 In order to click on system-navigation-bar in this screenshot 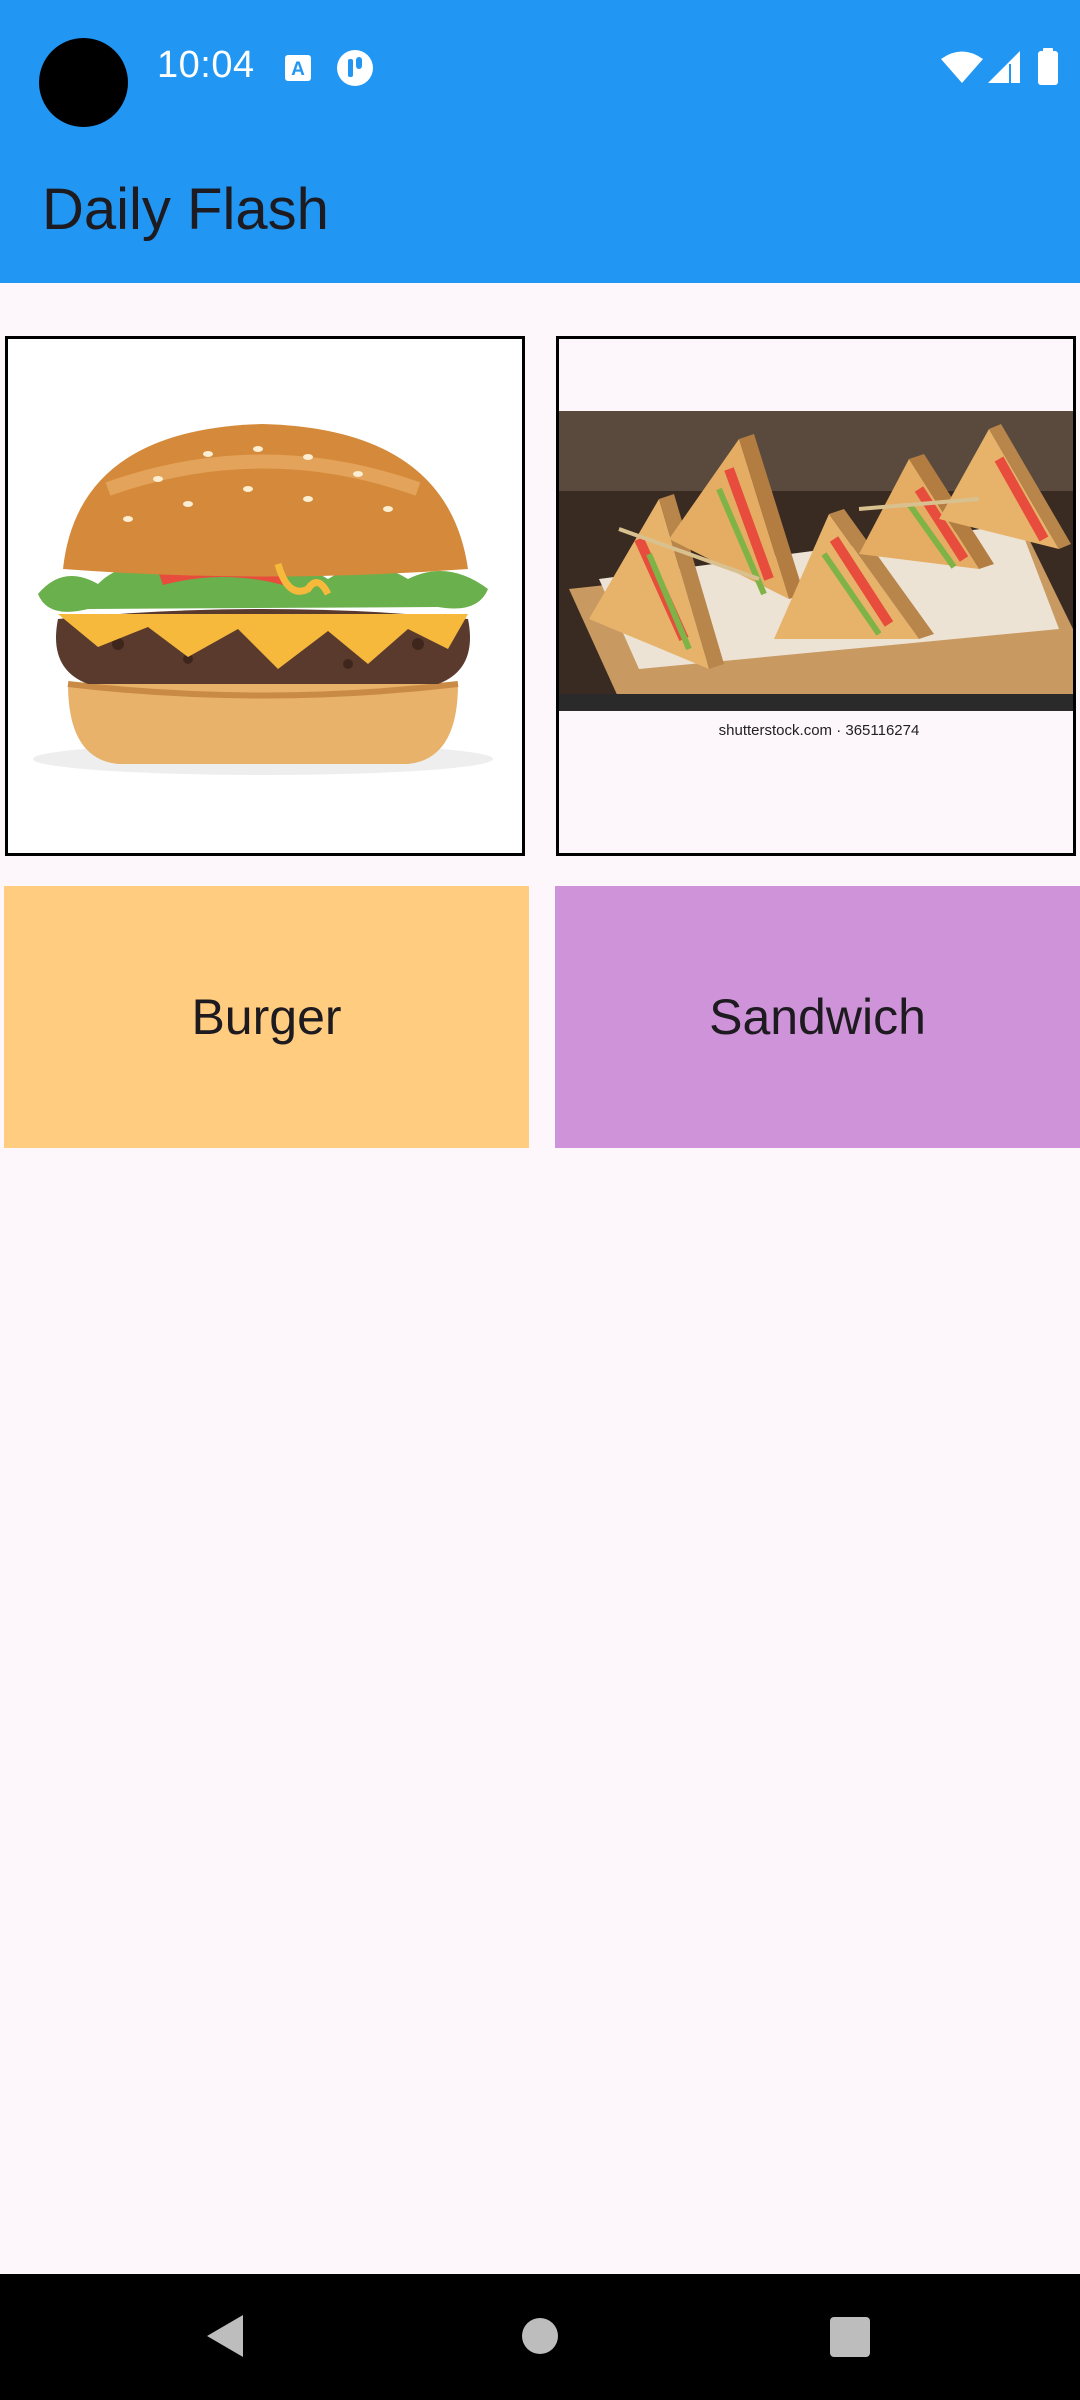, I will do `click(540, 2337)`.